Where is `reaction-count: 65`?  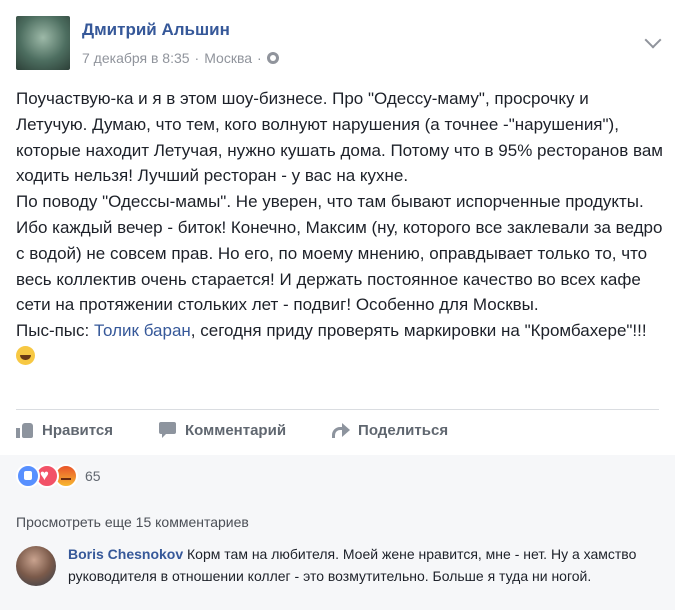
reaction-count: 65 is located at coordinates (93, 476).